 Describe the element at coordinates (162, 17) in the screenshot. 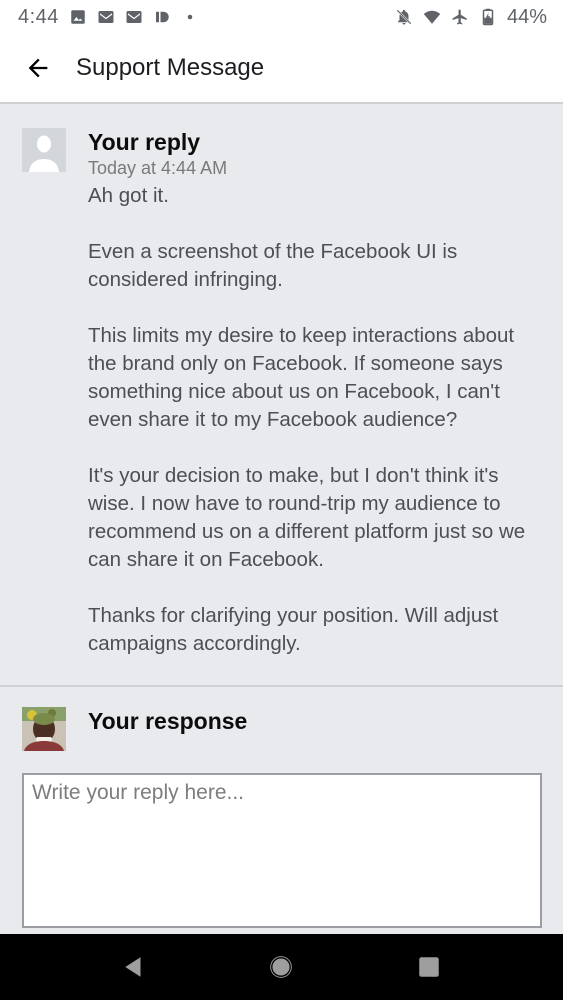

I see `id-icon` at that location.